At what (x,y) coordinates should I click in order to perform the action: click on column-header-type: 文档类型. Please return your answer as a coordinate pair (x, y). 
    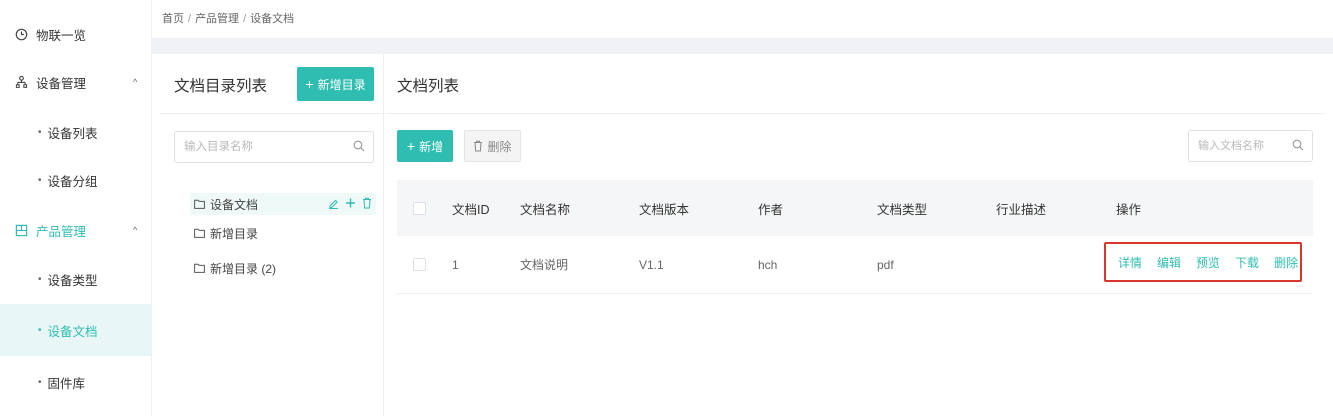
    Looking at the image, I should click on (902, 208).